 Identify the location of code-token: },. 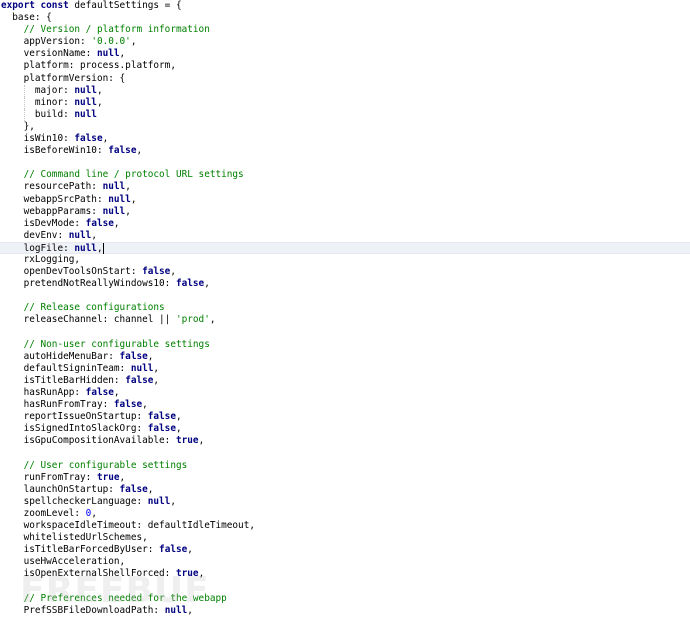
(18, 126).